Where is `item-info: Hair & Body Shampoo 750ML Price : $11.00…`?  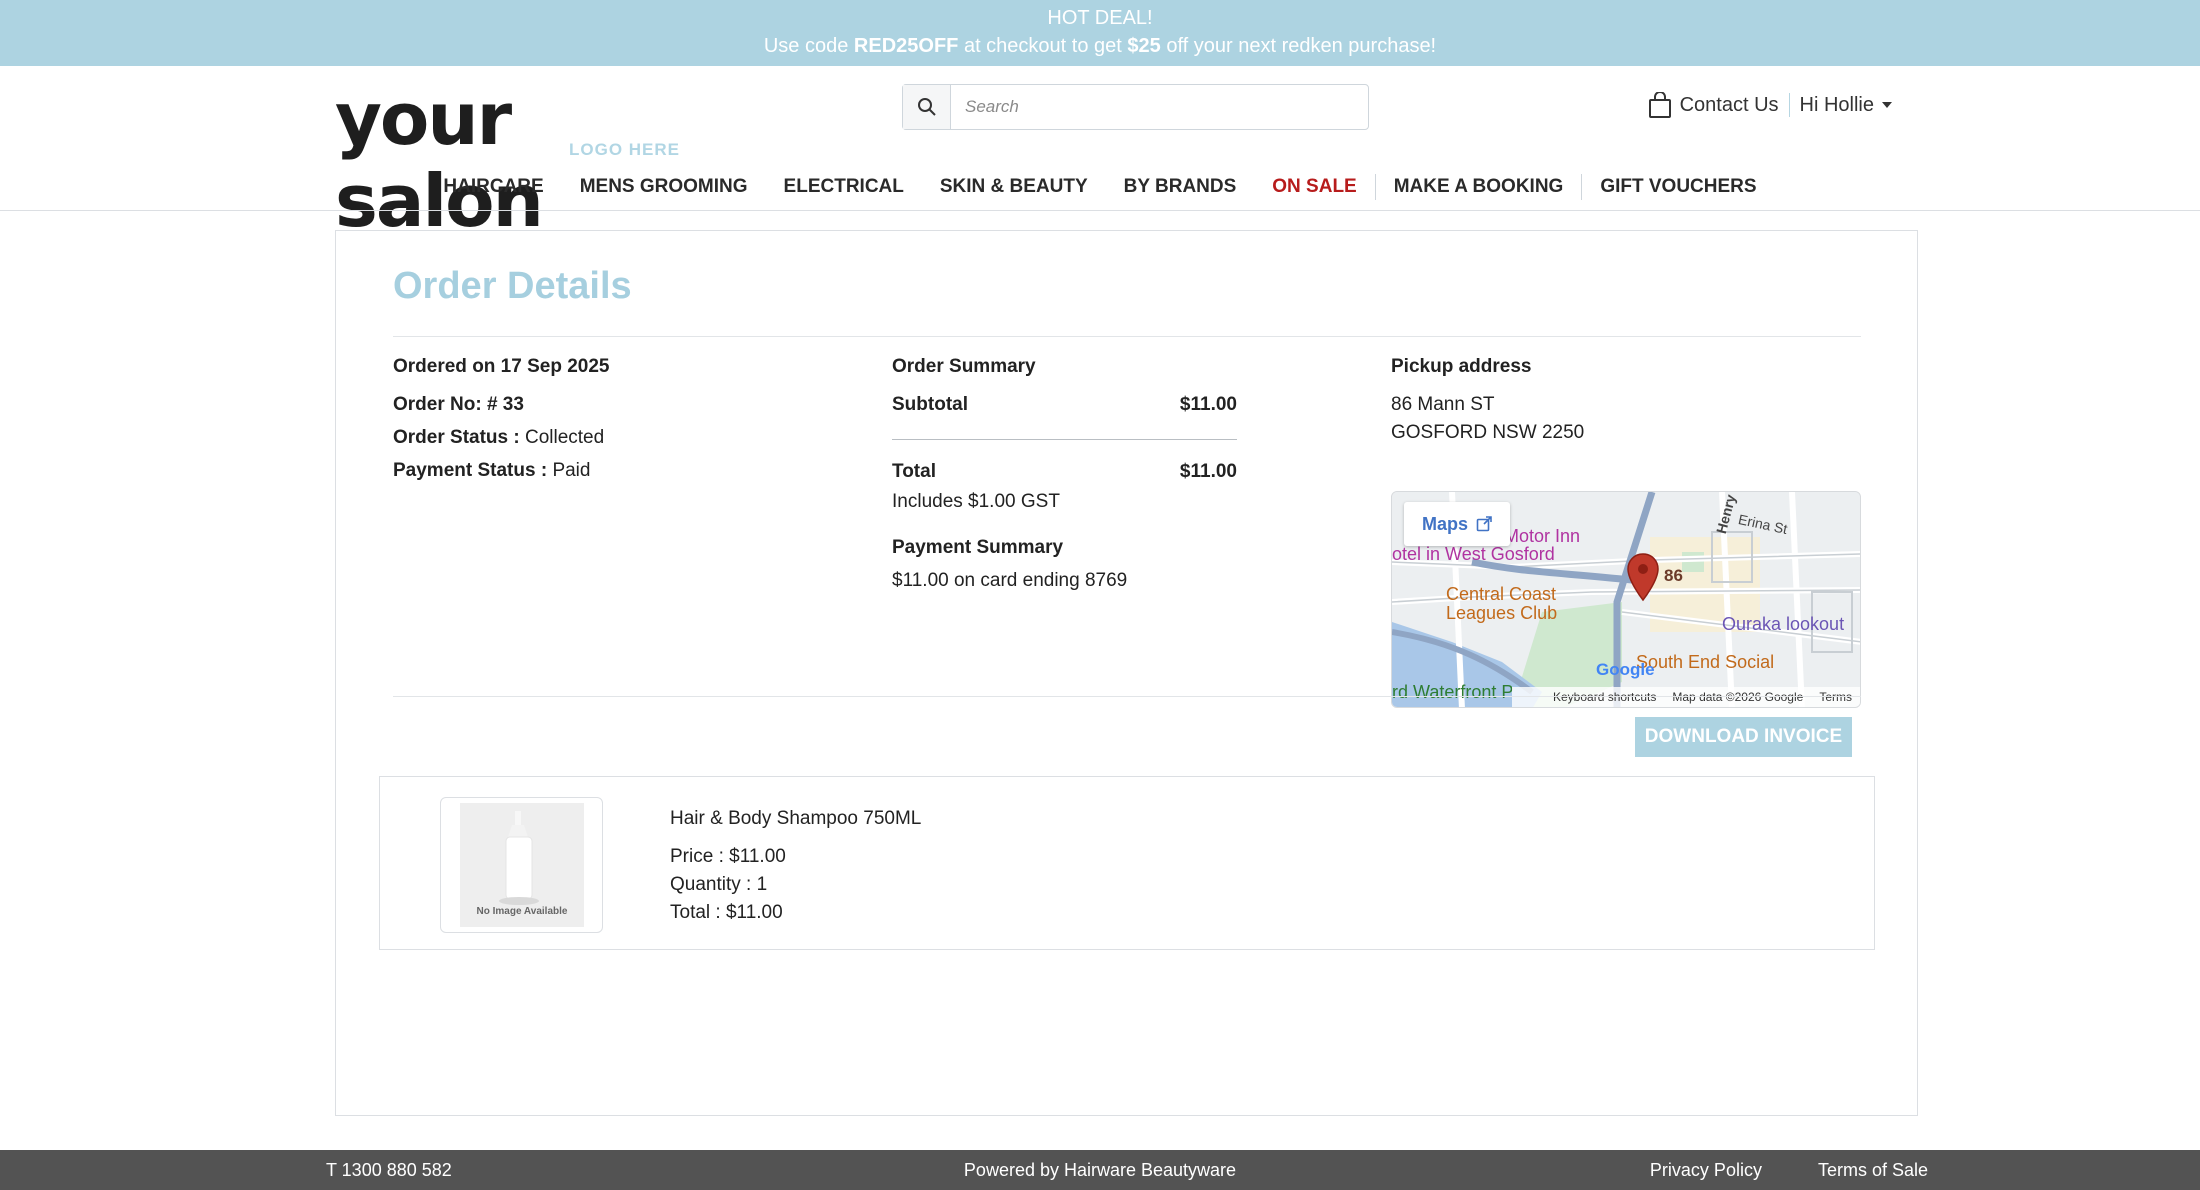 item-info: Hair & Body Shampoo 750ML Price : $11.00… is located at coordinates (795, 866).